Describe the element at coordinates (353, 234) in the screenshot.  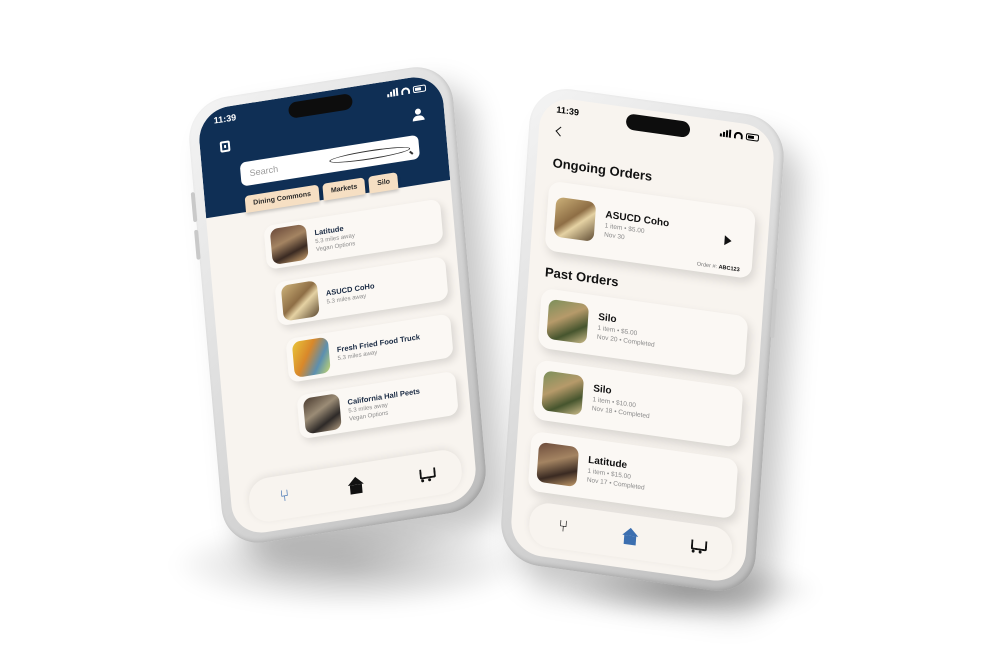
I see `location-card-latitude: Latitude 5.3 miles away Vegan Options` at that location.